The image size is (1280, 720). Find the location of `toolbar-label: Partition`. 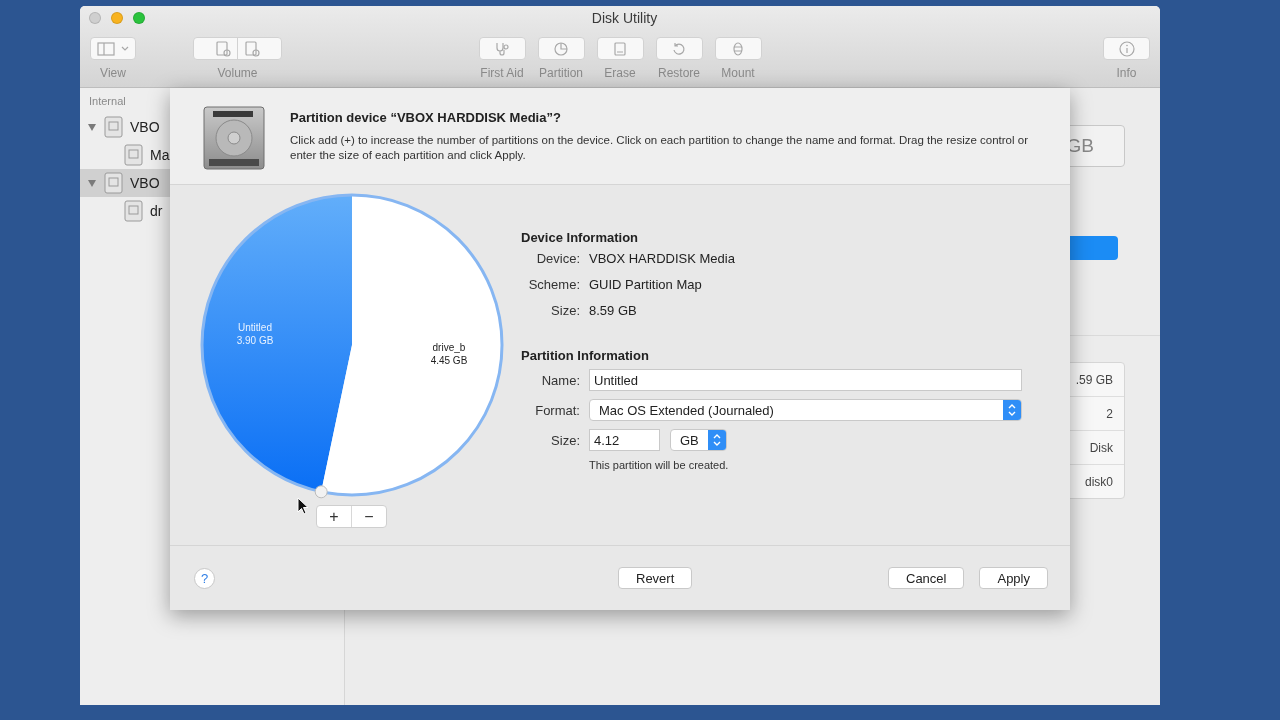

toolbar-label: Partition is located at coordinates (561, 73).